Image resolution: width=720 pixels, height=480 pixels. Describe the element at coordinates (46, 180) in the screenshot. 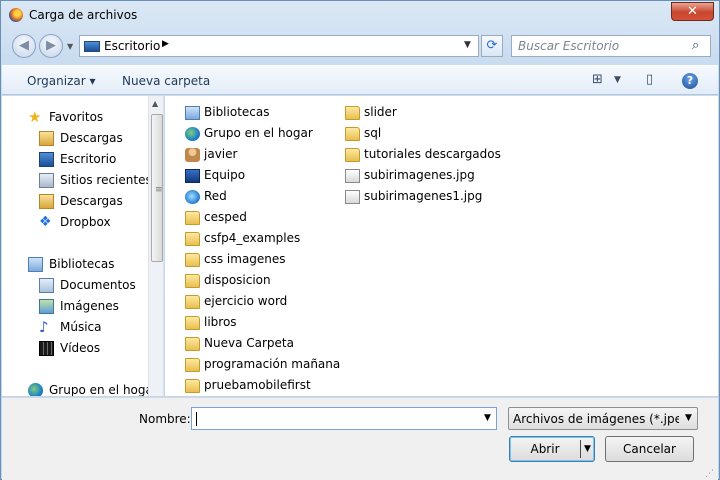

I see `recent-places-icon` at that location.